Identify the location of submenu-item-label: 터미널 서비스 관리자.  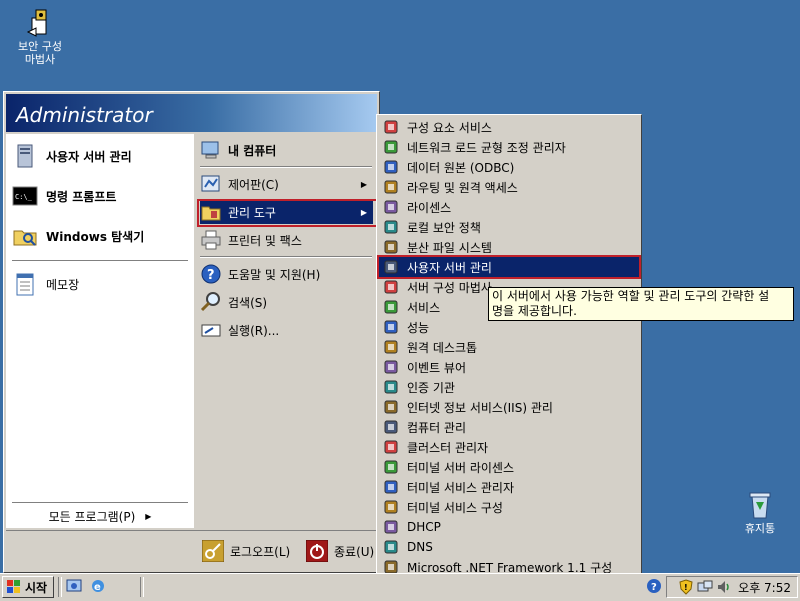
(460, 487).